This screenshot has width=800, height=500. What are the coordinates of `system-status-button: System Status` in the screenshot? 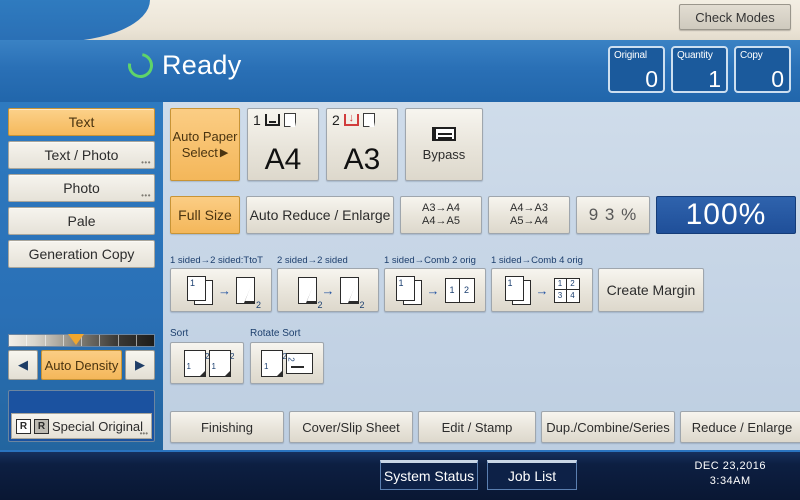 It's located at (429, 475).